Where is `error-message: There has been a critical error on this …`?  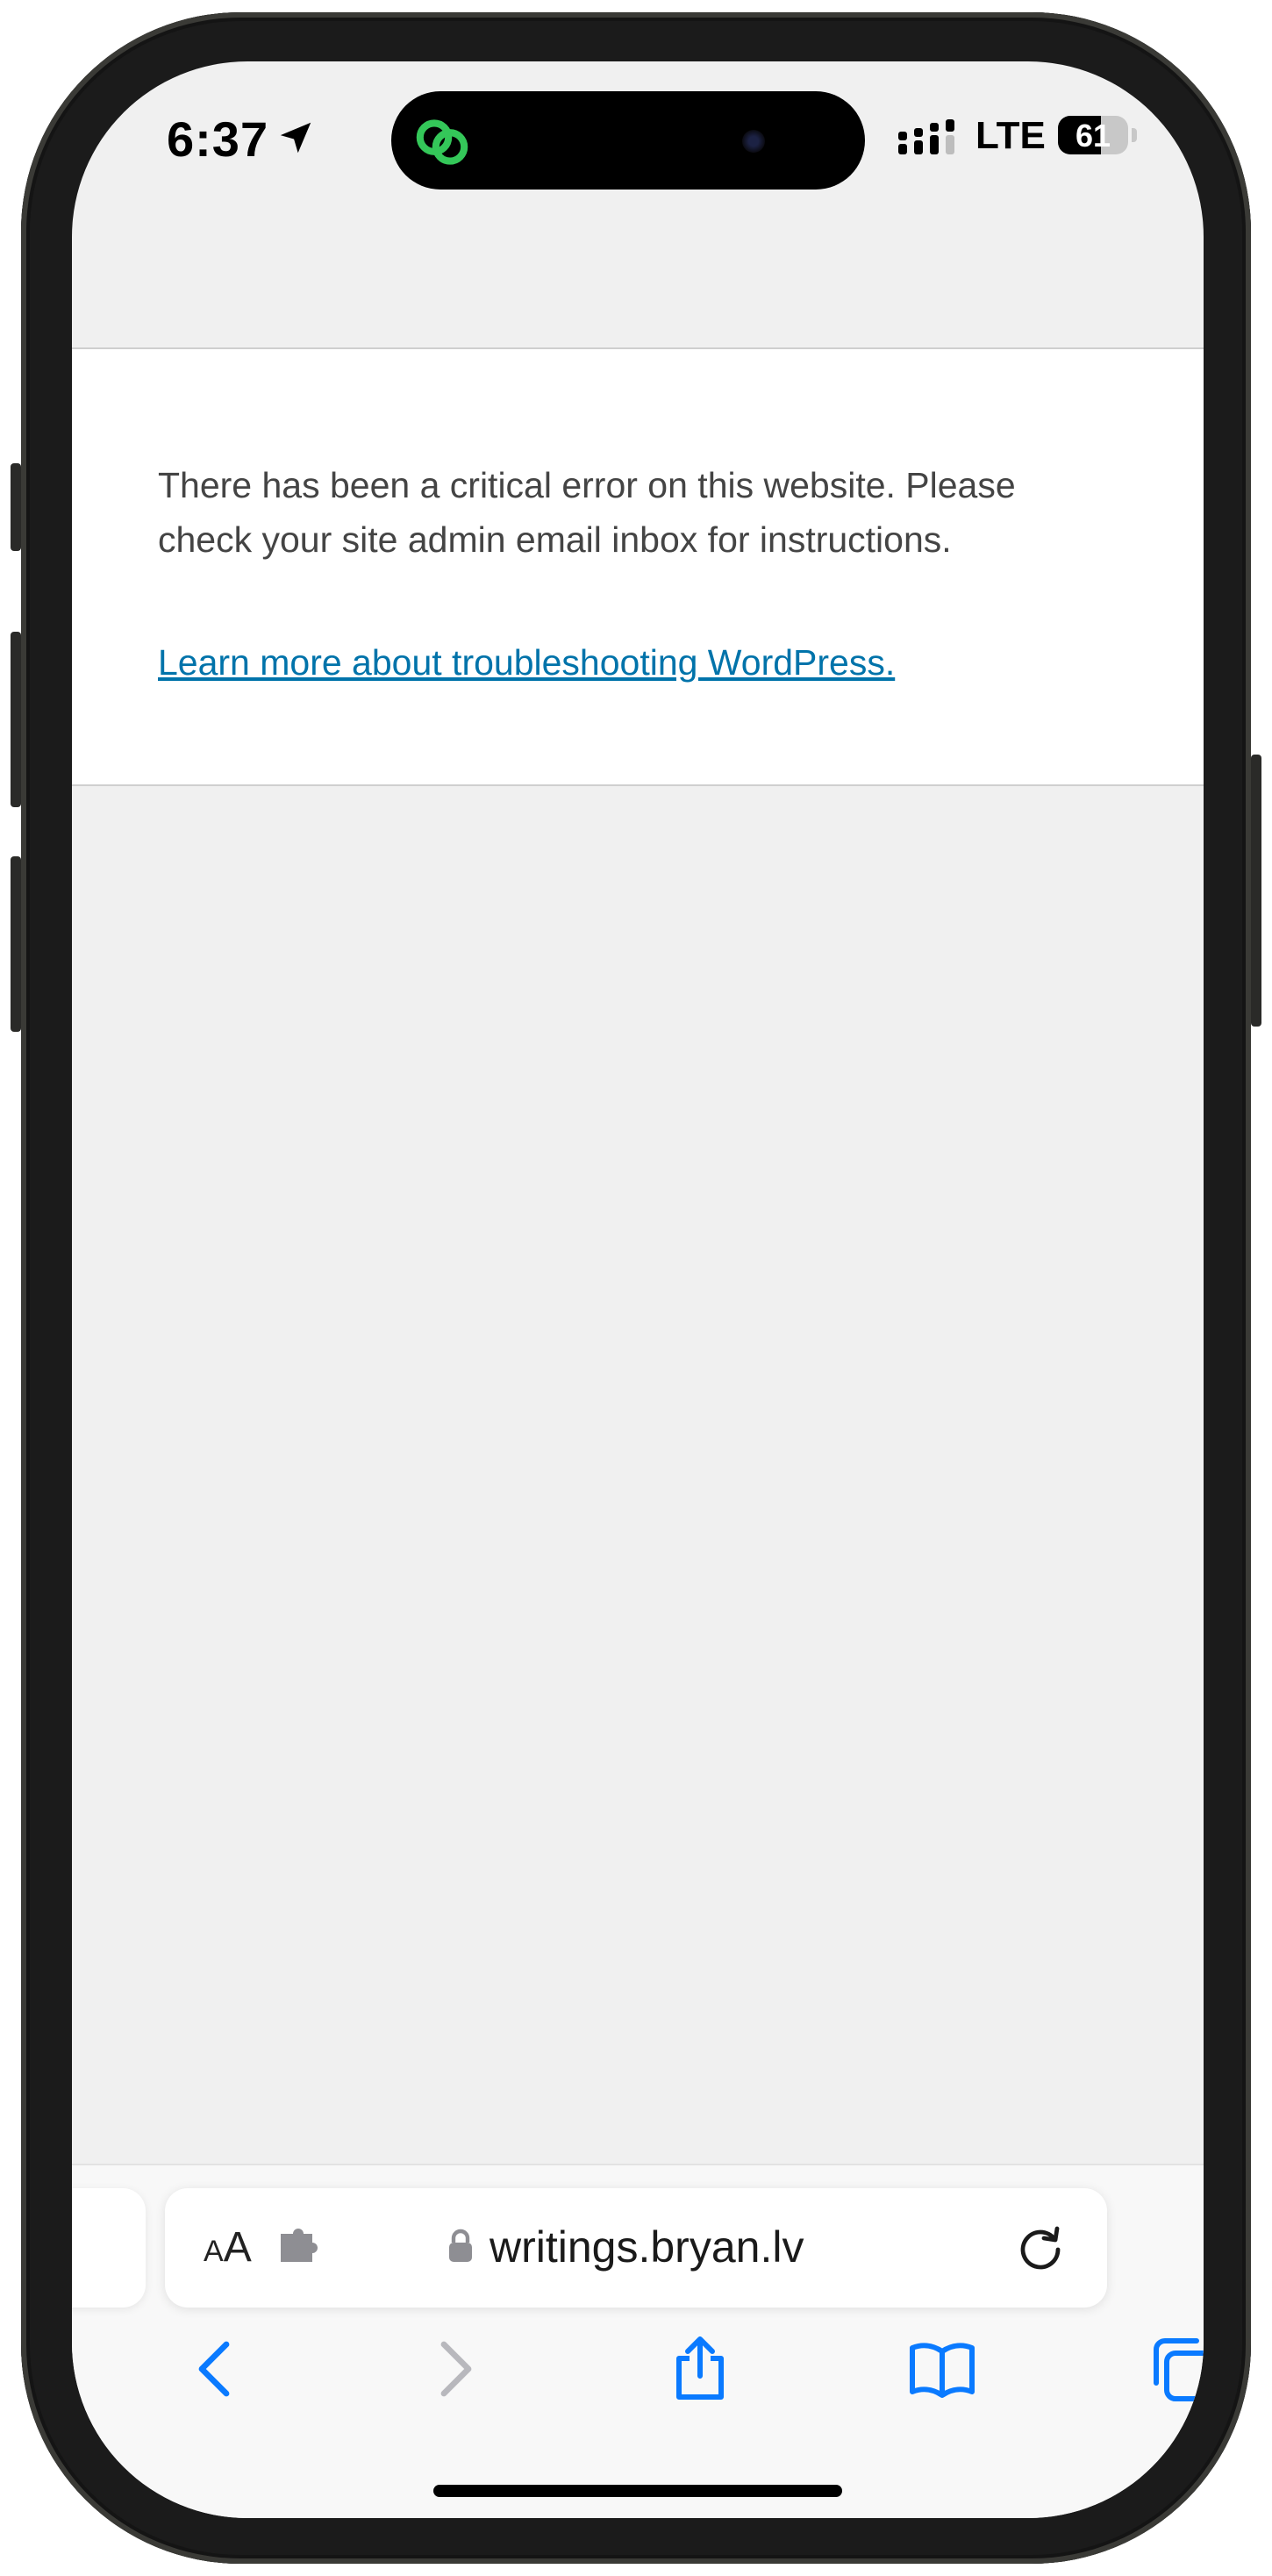
error-message: There has been a critical error on this … is located at coordinates (587, 512).